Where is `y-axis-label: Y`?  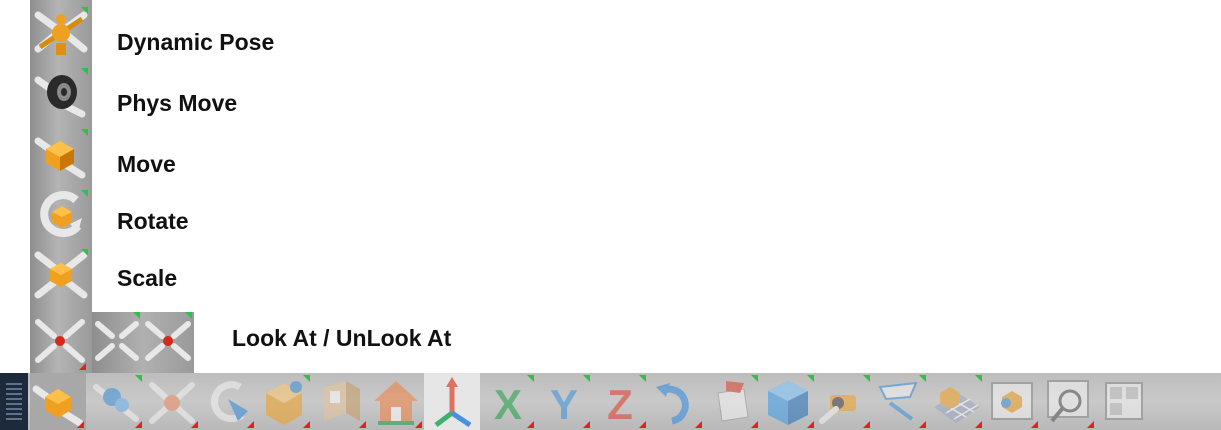 y-axis-label: Y is located at coordinates (564, 404).